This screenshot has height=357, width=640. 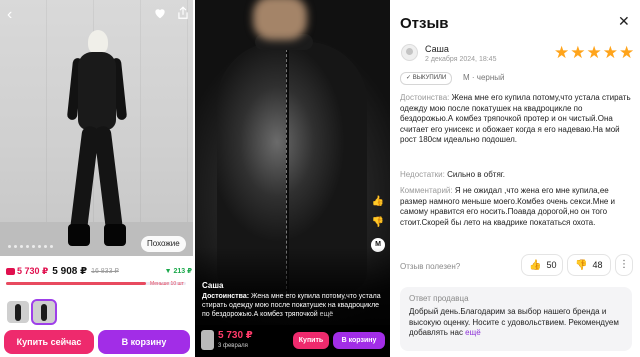 I want to click on wallet-price: 5 730 ₽, so click(x=27, y=271).